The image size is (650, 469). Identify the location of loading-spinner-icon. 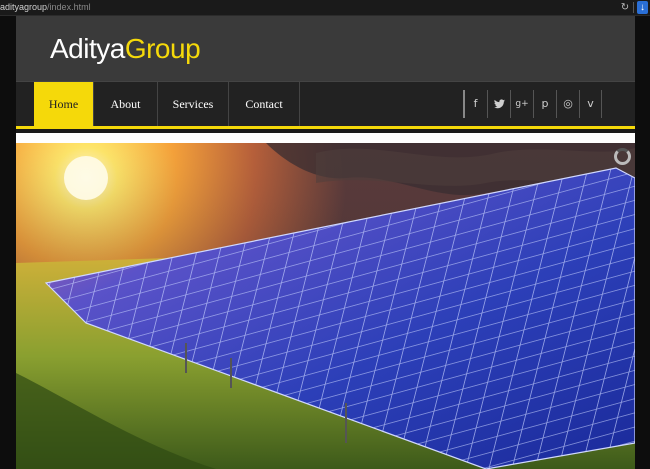
(622, 156).